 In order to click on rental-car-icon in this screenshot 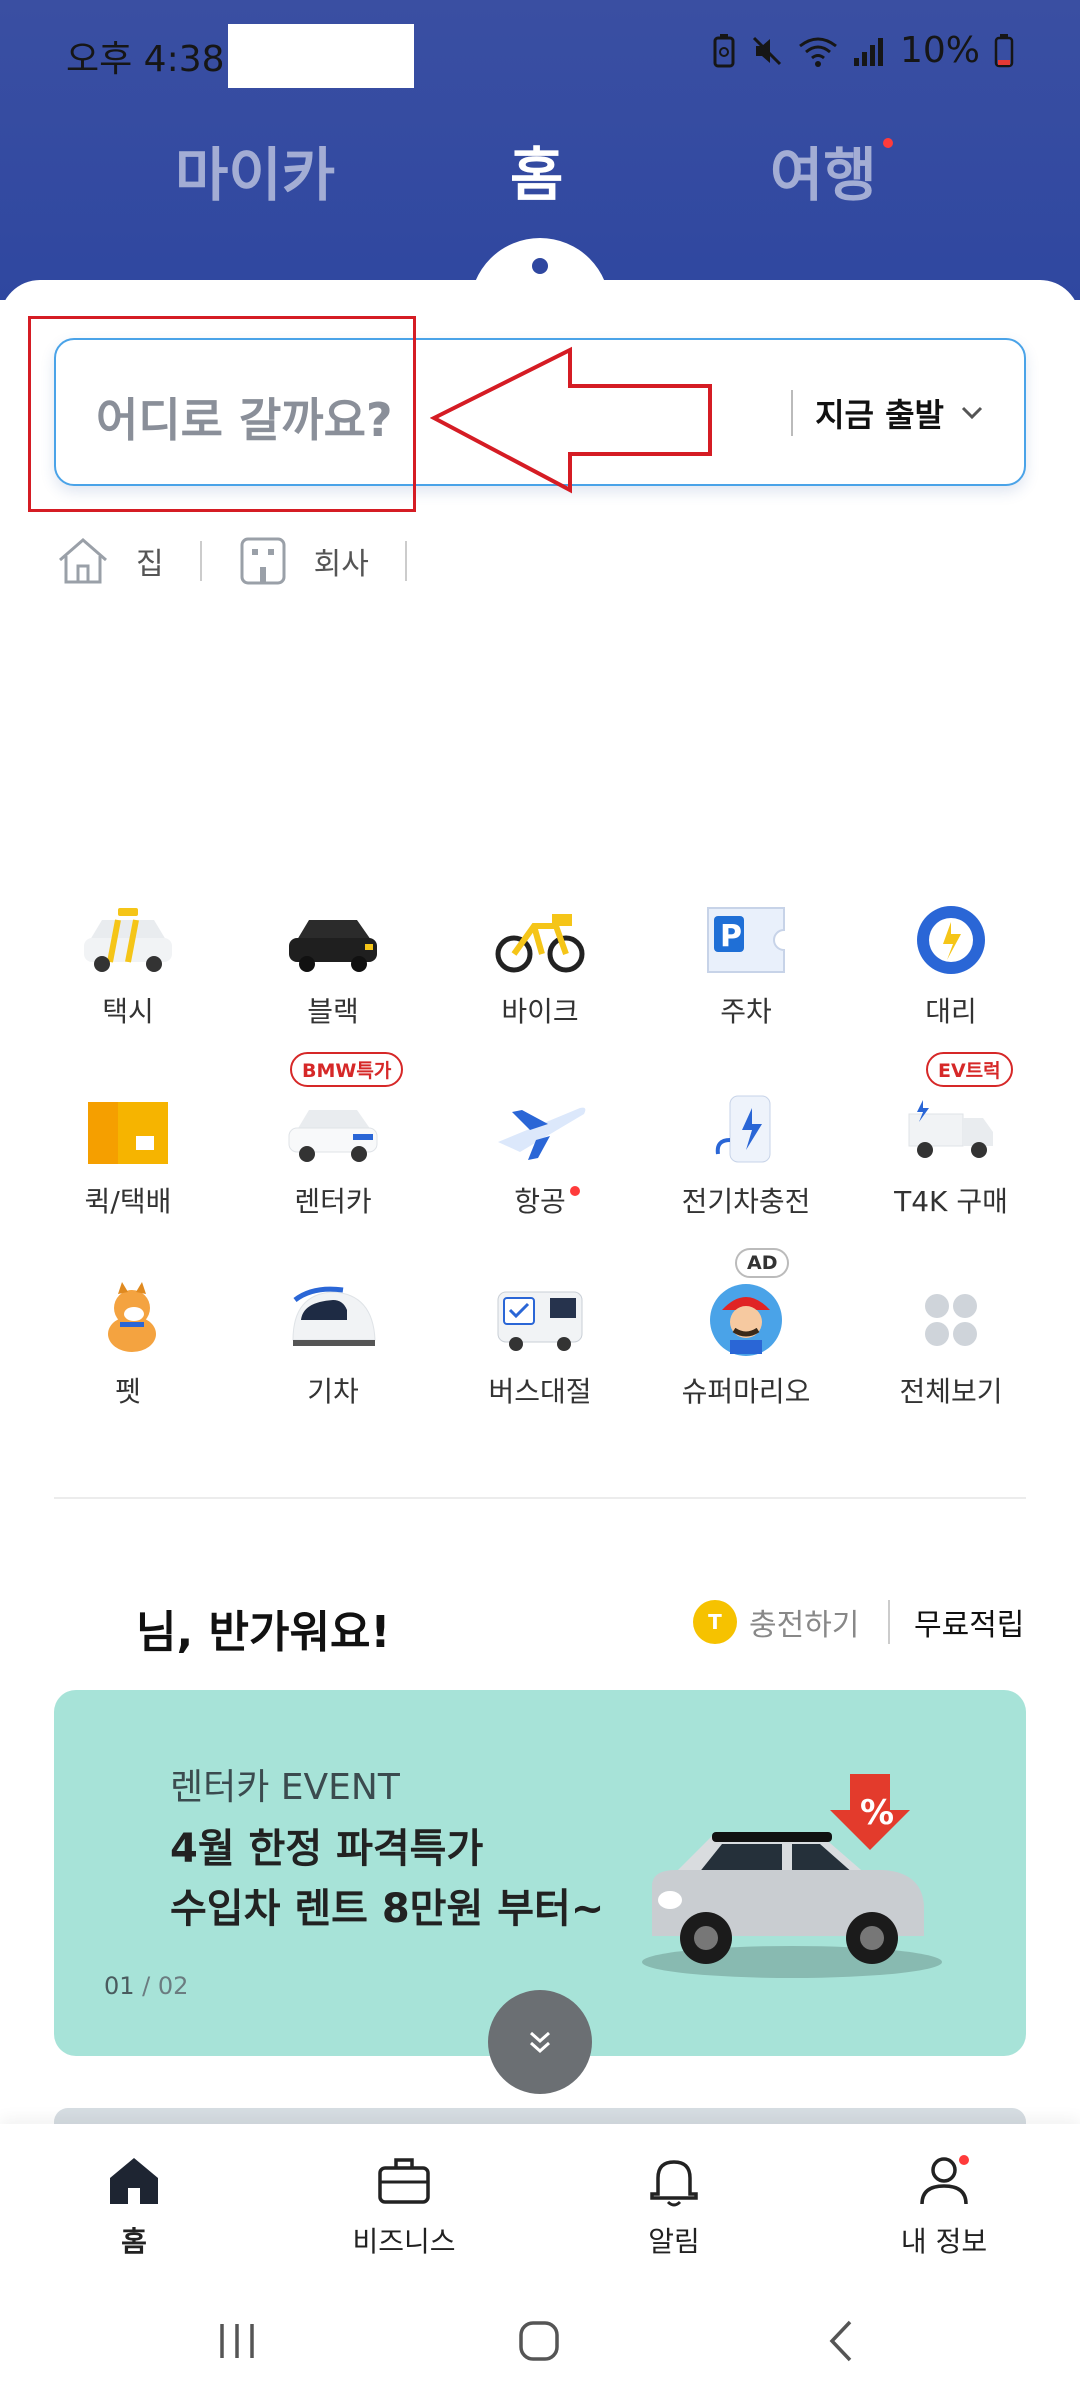, I will do `click(333, 1136)`.